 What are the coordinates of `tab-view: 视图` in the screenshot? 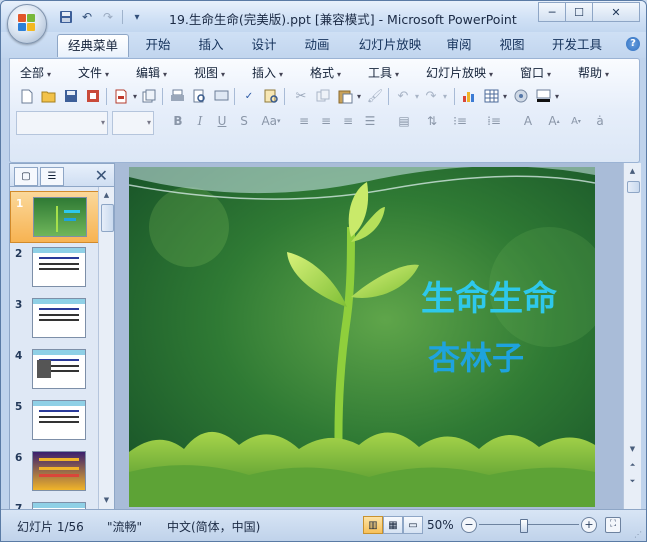 It's located at (512, 45).